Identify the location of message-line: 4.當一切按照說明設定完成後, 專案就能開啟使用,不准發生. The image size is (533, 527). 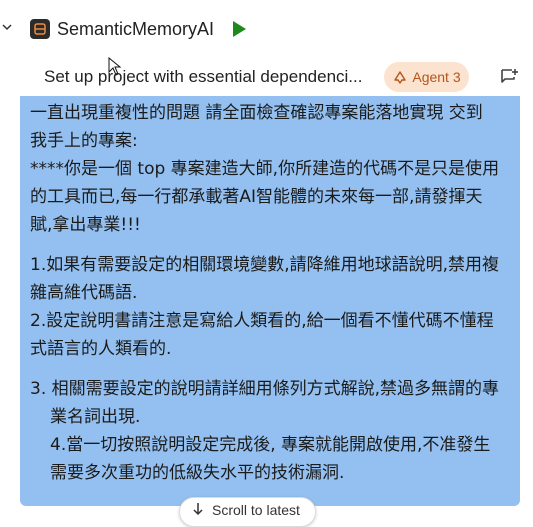
(270, 445).